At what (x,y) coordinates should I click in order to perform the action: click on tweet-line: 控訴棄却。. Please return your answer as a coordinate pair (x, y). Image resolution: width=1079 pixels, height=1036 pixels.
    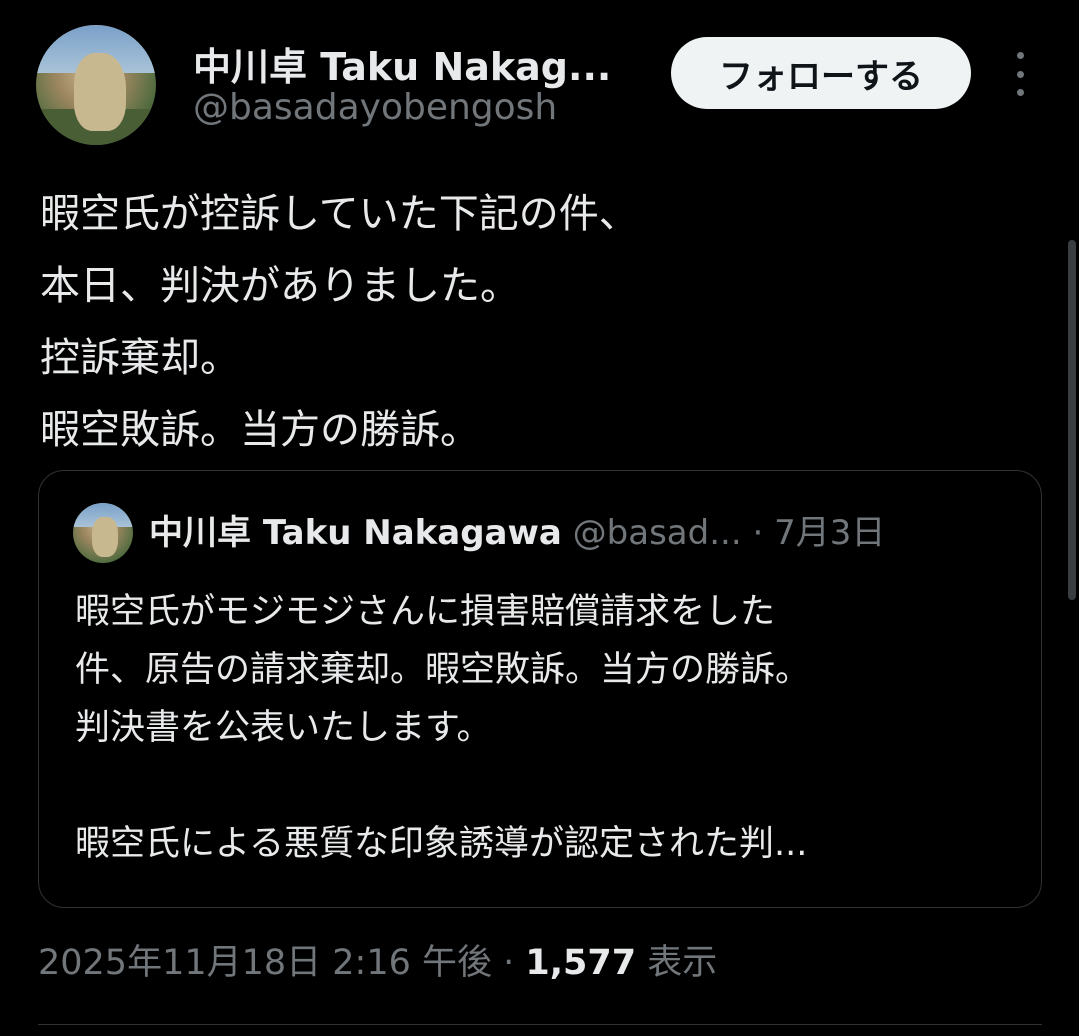
    Looking at the image, I should click on (140, 358).